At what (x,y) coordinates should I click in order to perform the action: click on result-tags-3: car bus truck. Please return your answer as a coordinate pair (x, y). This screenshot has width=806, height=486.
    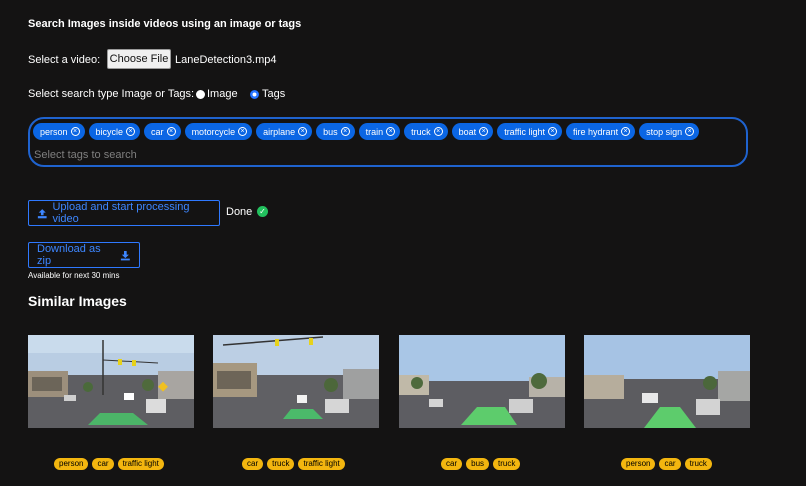
    Looking at the image, I should click on (481, 464).